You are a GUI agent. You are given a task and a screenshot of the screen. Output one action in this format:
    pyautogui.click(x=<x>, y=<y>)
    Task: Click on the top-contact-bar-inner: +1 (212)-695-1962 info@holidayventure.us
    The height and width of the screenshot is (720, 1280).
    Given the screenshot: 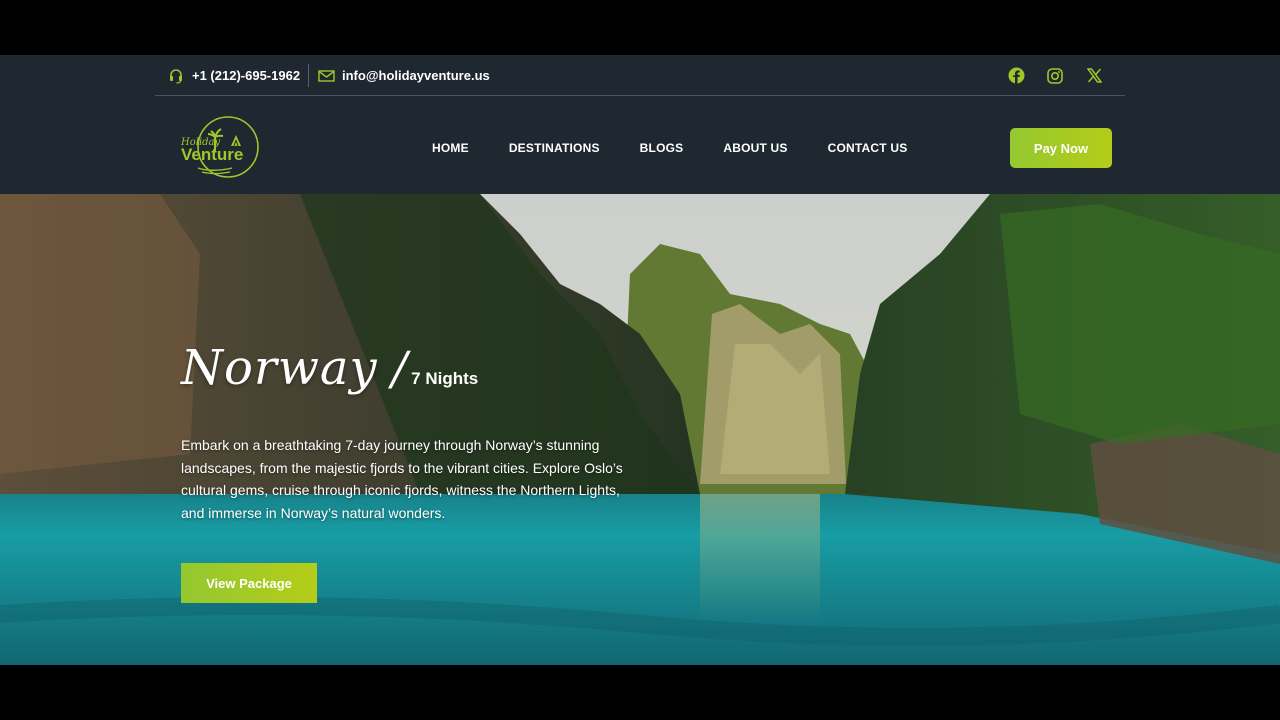 What is the action you would take?
    pyautogui.click(x=640, y=75)
    